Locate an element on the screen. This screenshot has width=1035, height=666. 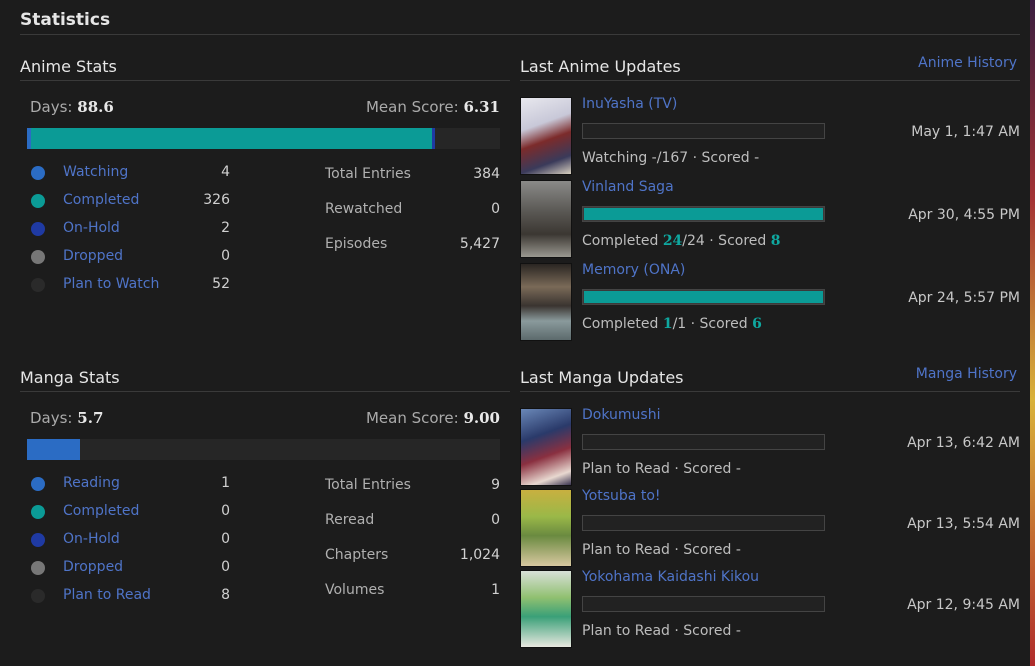
update-date: Apr 24, 5:57 PM is located at coordinates (964, 298).